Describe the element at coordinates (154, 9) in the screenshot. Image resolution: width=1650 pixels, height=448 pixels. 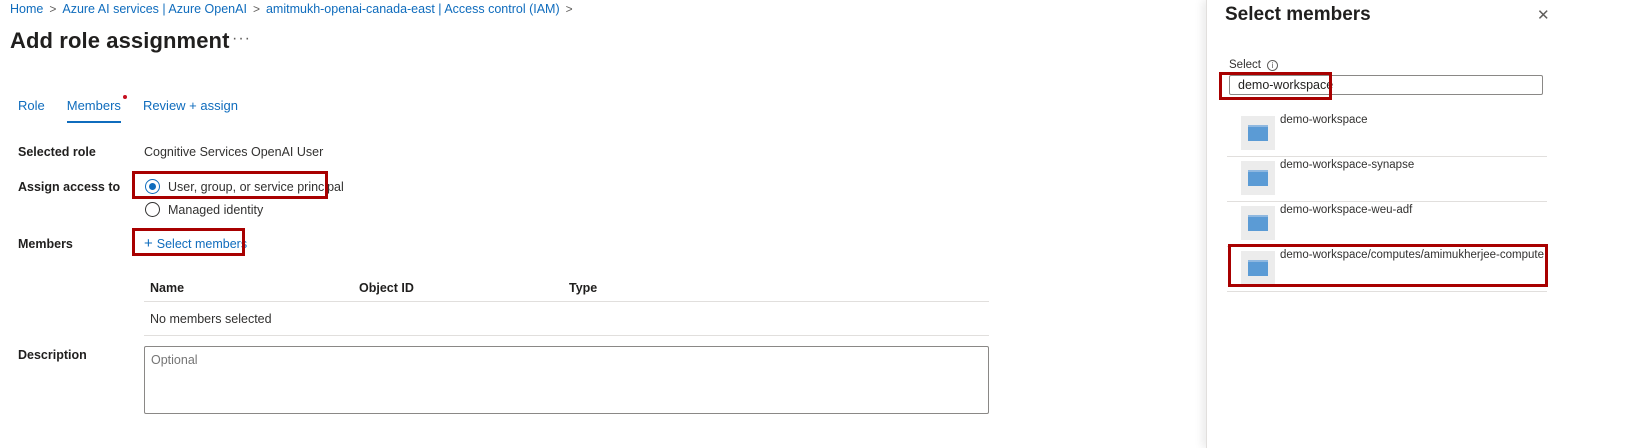
I see `breadcrumb-azure-openai: Azure AI services | Azure OpenAI` at that location.